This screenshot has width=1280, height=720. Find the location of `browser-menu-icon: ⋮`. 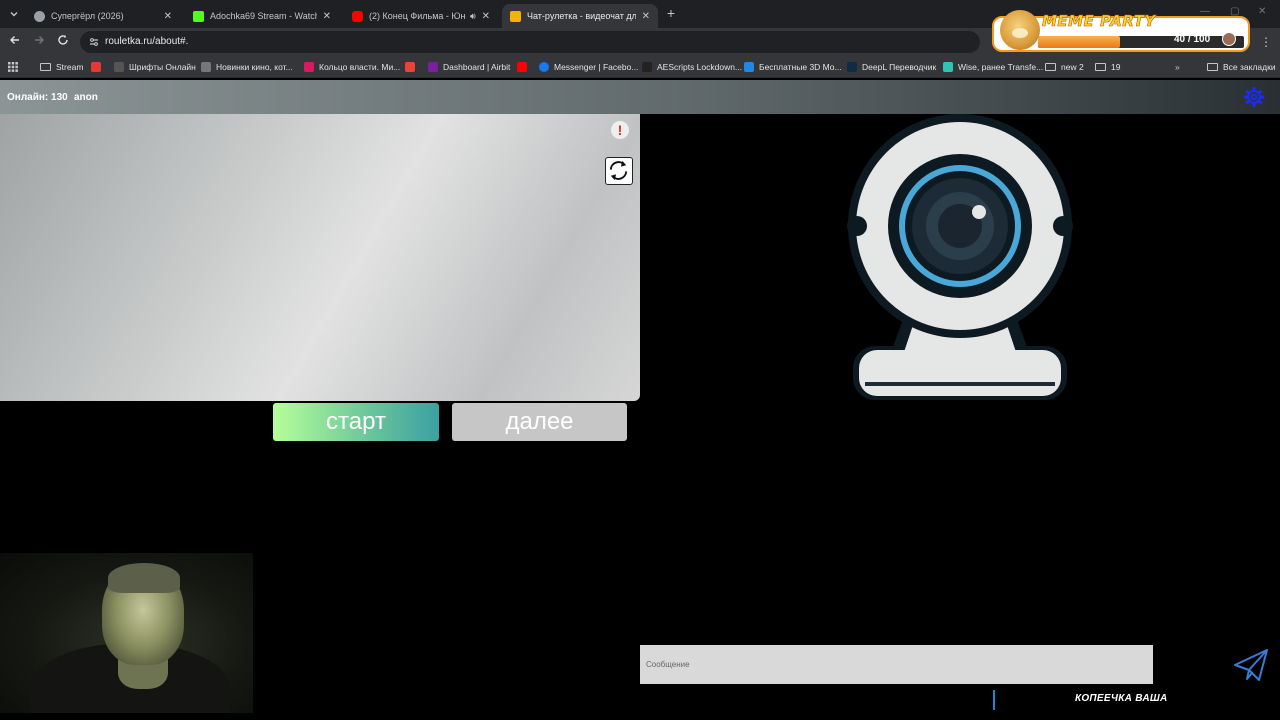

browser-menu-icon: ⋮ is located at coordinates (1266, 42).